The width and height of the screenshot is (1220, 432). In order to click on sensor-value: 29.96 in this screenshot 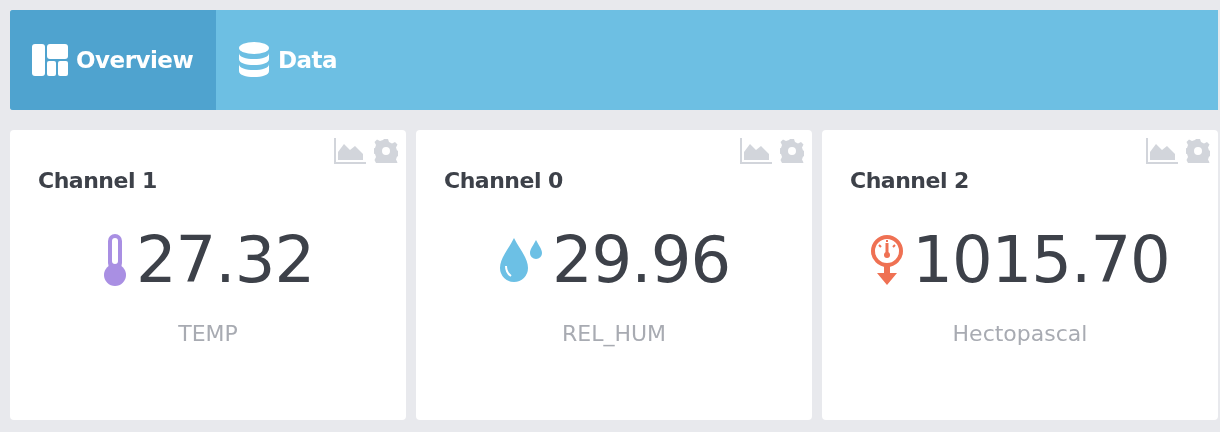, I will do `click(641, 260)`.